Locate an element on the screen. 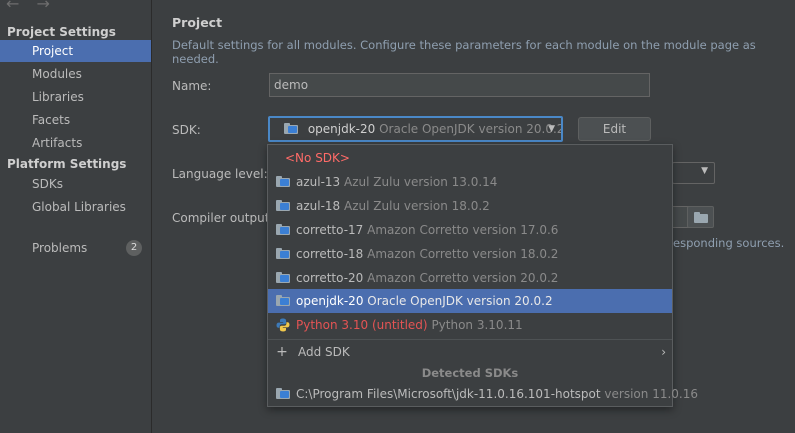 This screenshot has width=795, height=433. problems-label: Problems is located at coordinates (60, 248).